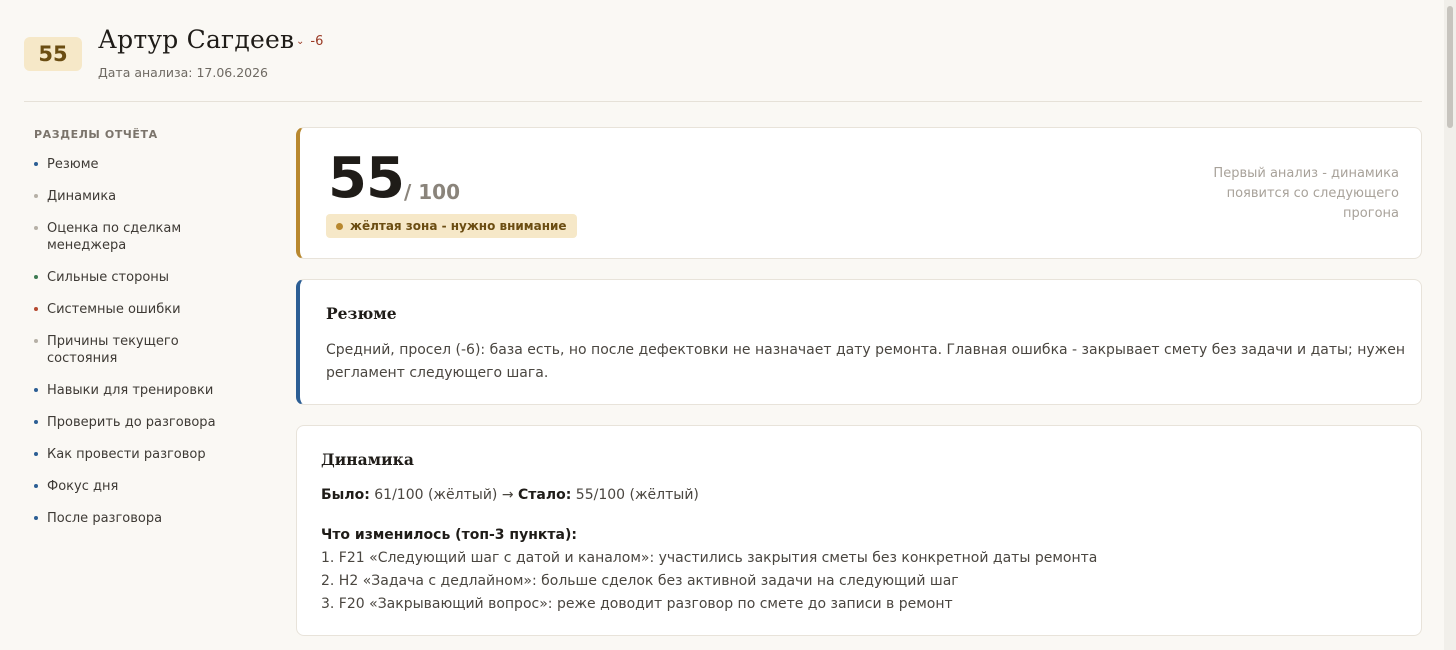 The width and height of the screenshot is (1456, 650). What do you see at coordinates (432, 192) in the screenshot?
I see `score-max: / 100` at bounding box center [432, 192].